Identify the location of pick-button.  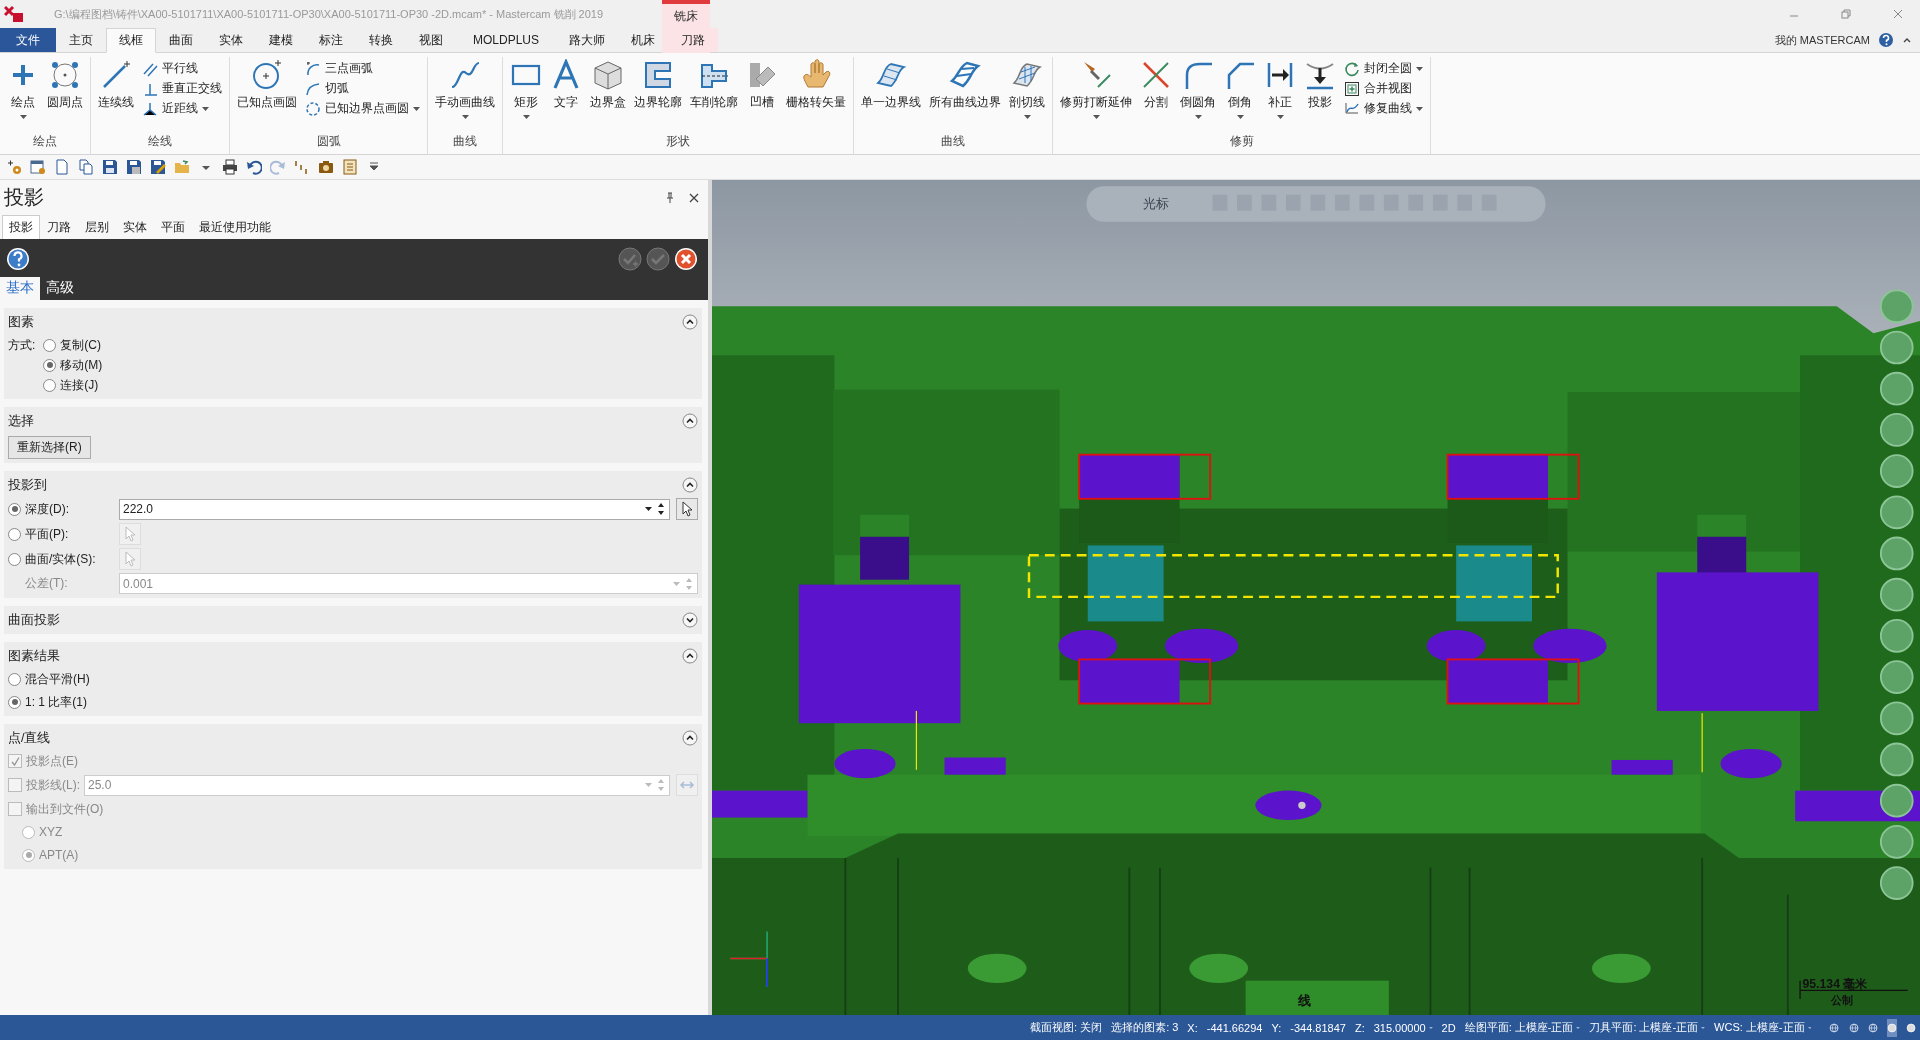
(687, 509).